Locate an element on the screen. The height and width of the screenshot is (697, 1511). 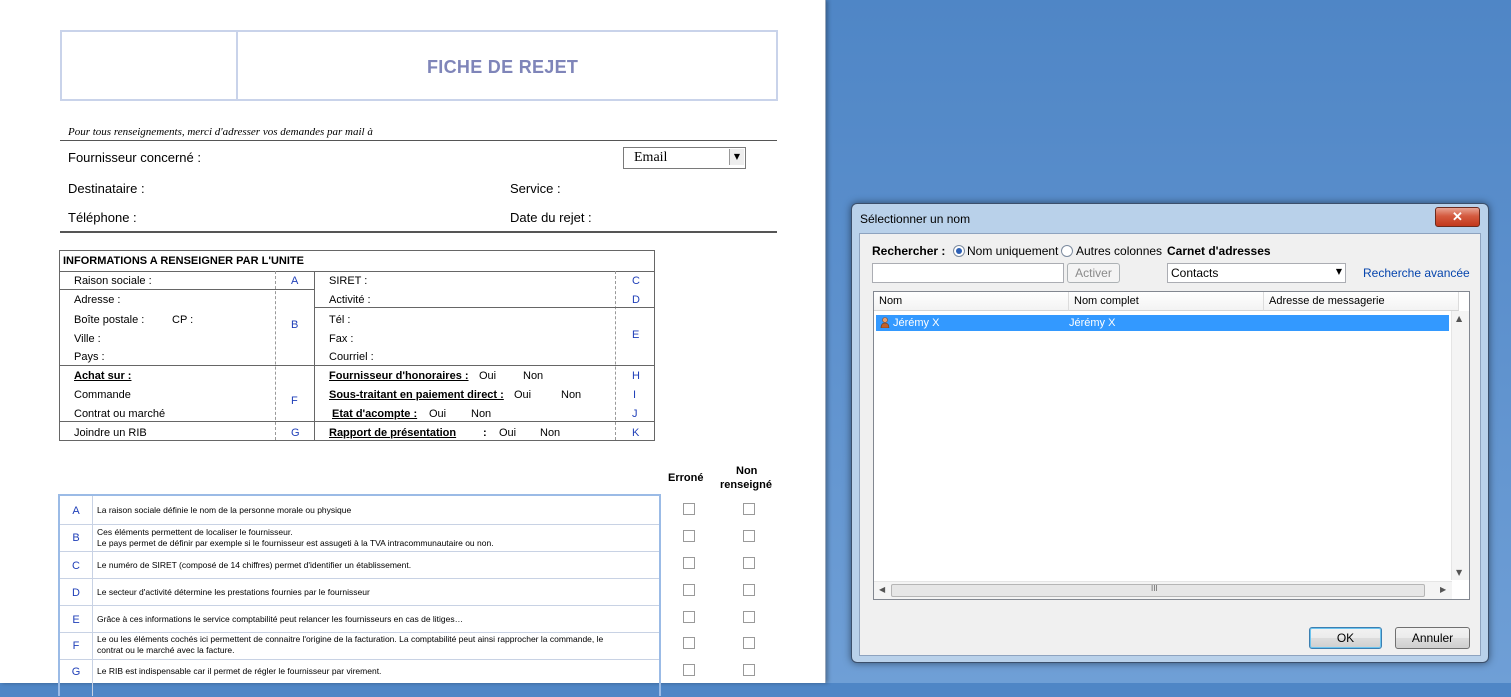
letter-E: E is located at coordinates (636, 335).